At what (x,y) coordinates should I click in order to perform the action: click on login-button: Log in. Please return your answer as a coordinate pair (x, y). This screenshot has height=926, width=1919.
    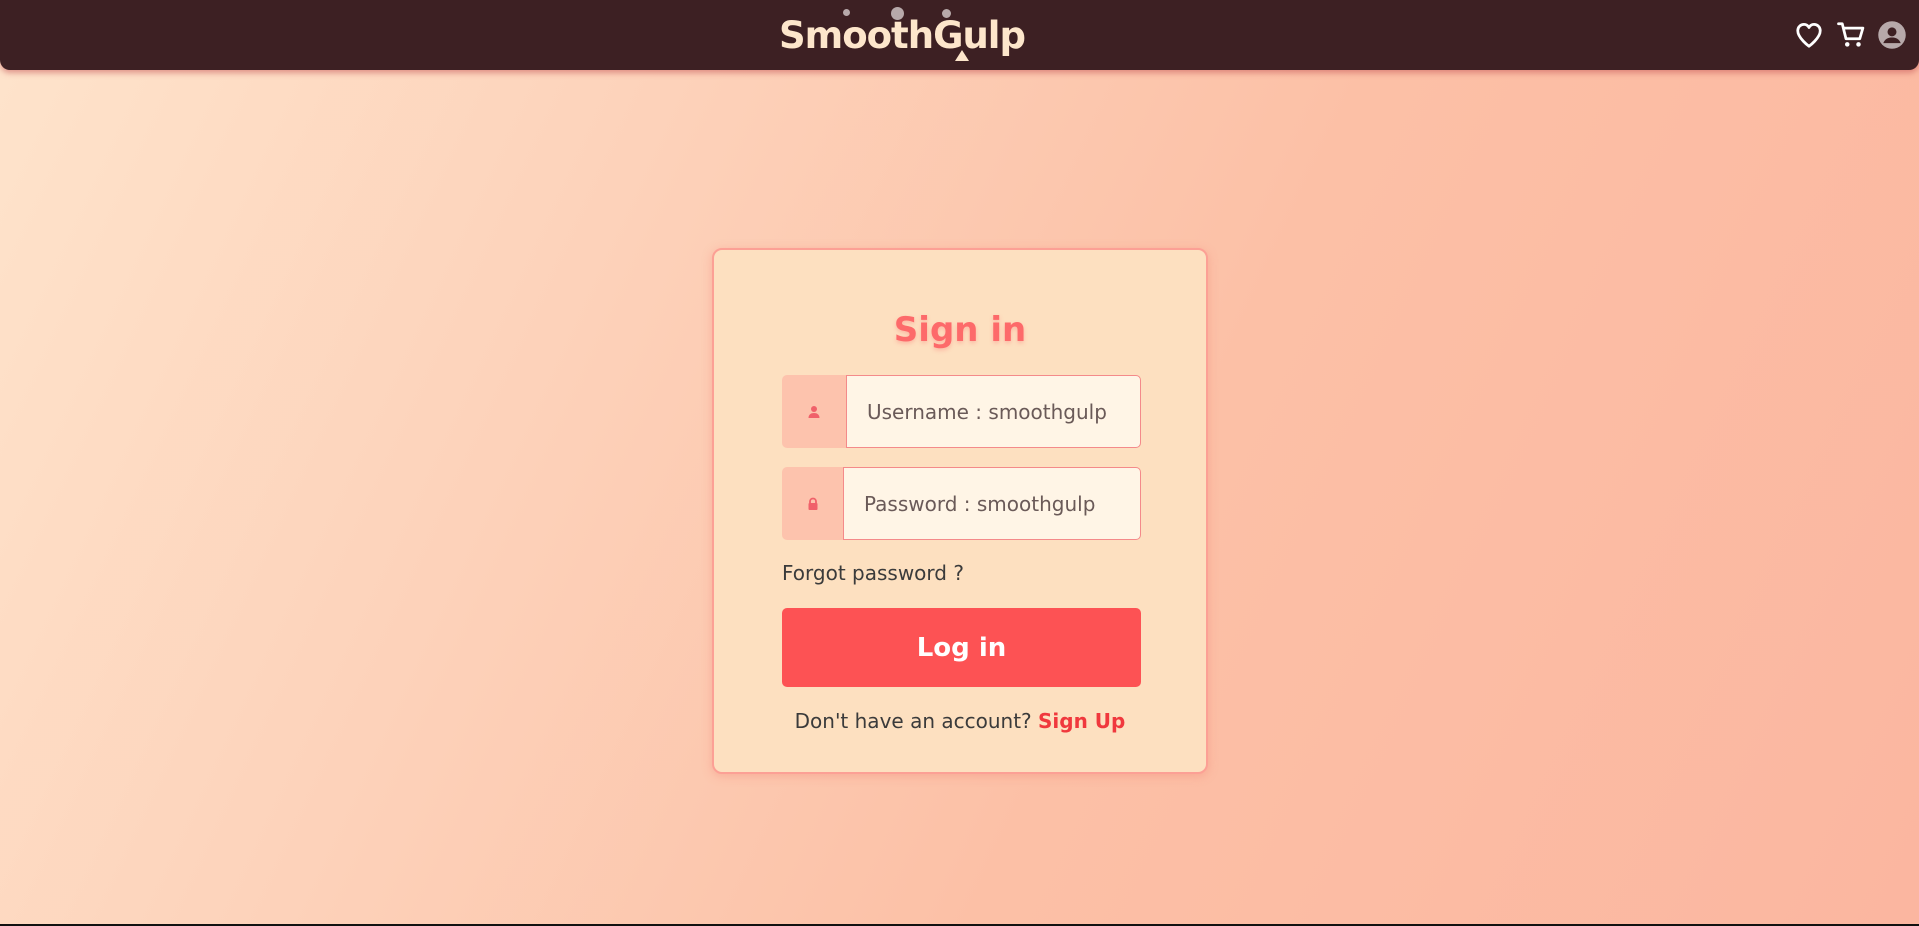
    Looking at the image, I should click on (961, 647).